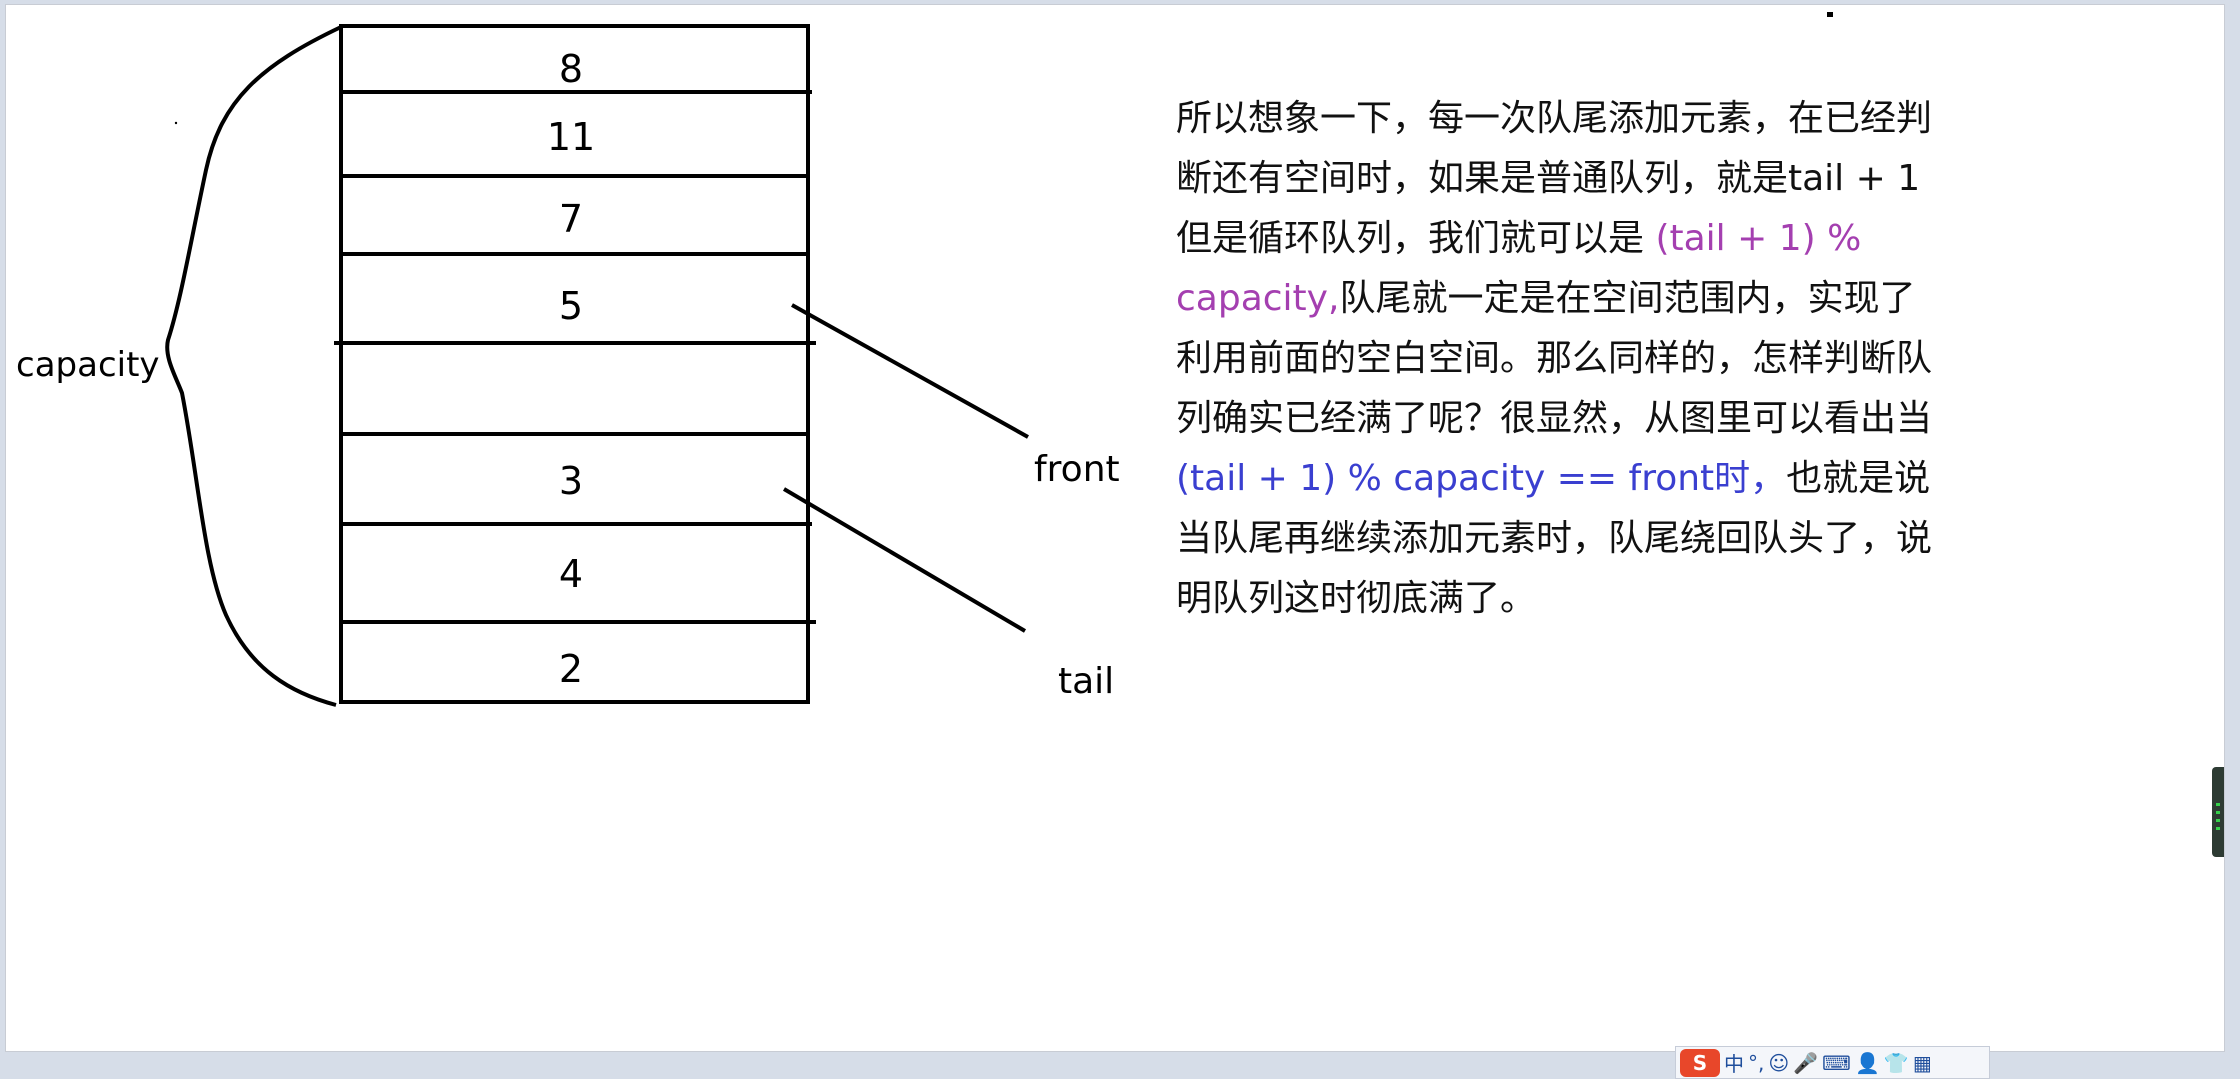 The height and width of the screenshot is (1079, 2240). Describe the element at coordinates (571, 219) in the screenshot. I see `cell-value: 7` at that location.